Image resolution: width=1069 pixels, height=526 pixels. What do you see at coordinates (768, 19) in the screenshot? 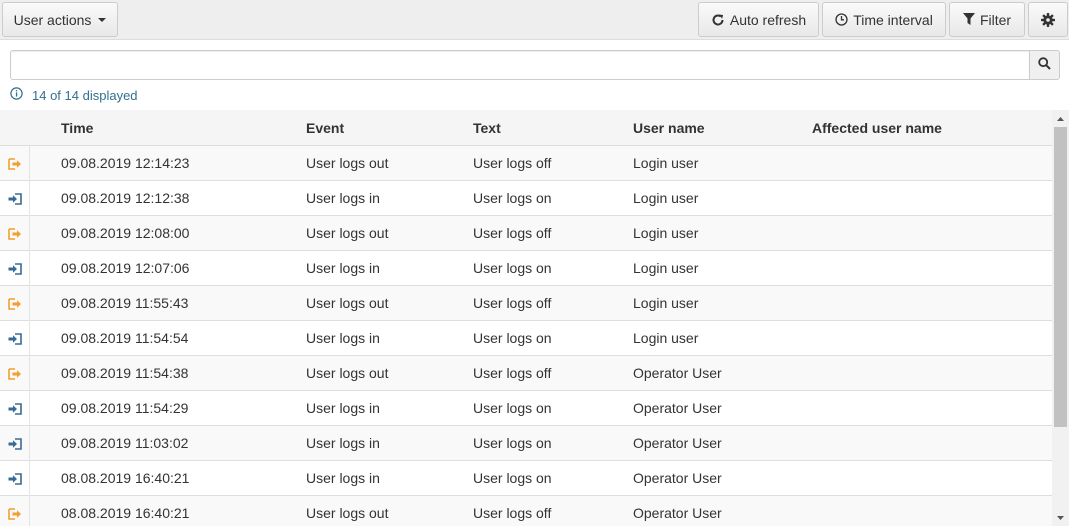
I see `auto-refresh-label: Auto refresh` at bounding box center [768, 19].